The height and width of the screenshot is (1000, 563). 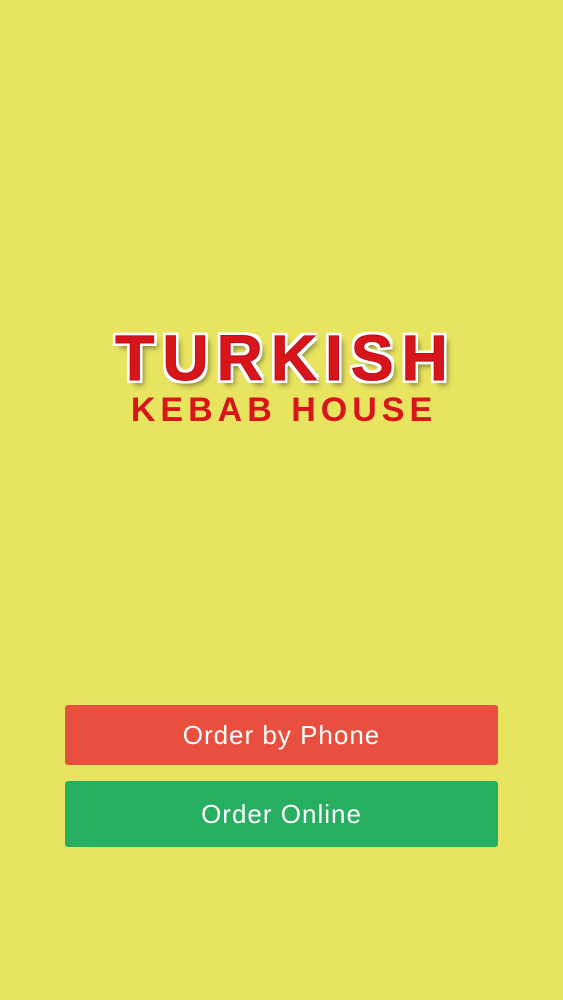 I want to click on order-online-button: Order Online, so click(x=281, y=814).